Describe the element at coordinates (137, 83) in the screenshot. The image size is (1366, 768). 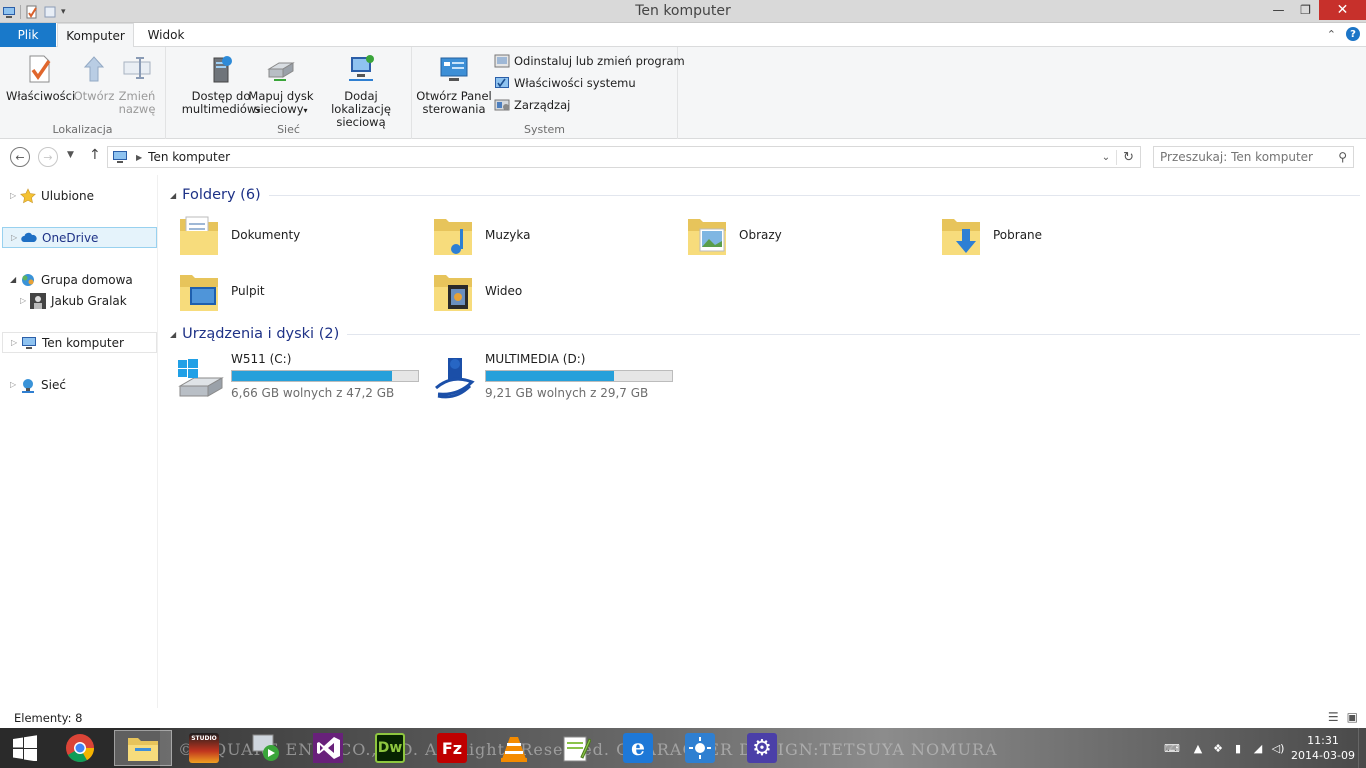
I see `zmien-nazwe-button: Zmień nazwę` at that location.